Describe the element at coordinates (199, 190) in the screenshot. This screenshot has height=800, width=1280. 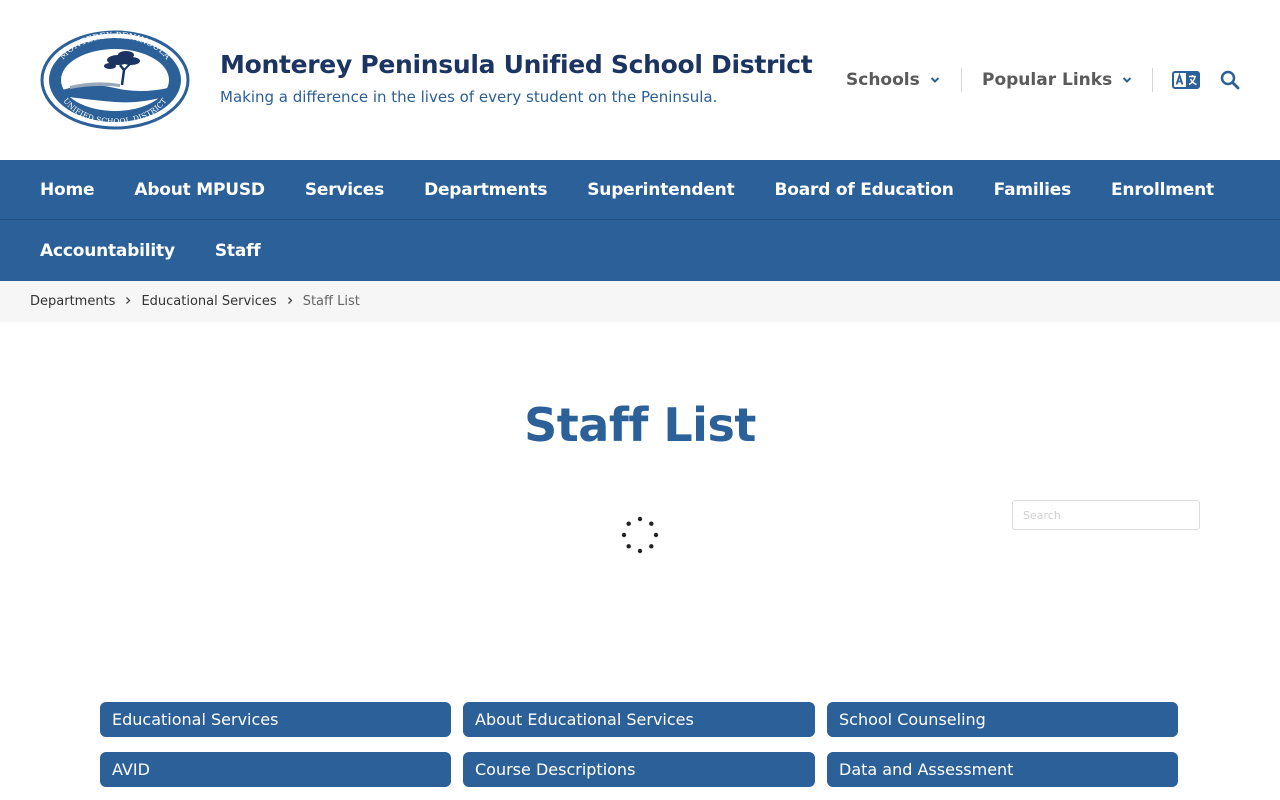
I see `nav-item-about-mpusd: About MPUSD` at that location.